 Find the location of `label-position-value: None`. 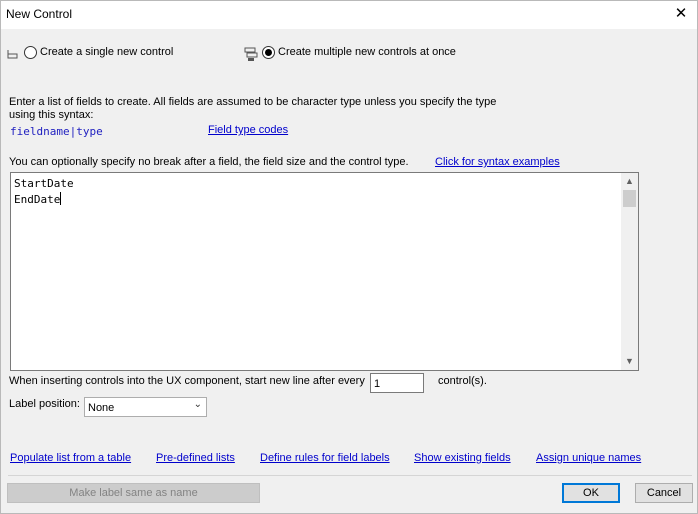

label-position-value: None is located at coordinates (101, 408).